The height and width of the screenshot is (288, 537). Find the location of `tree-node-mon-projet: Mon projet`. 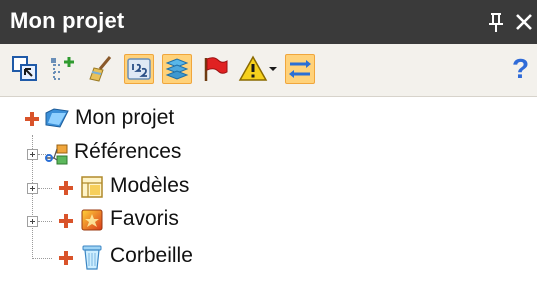

tree-node-mon-projet: Mon projet is located at coordinates (150, 120).